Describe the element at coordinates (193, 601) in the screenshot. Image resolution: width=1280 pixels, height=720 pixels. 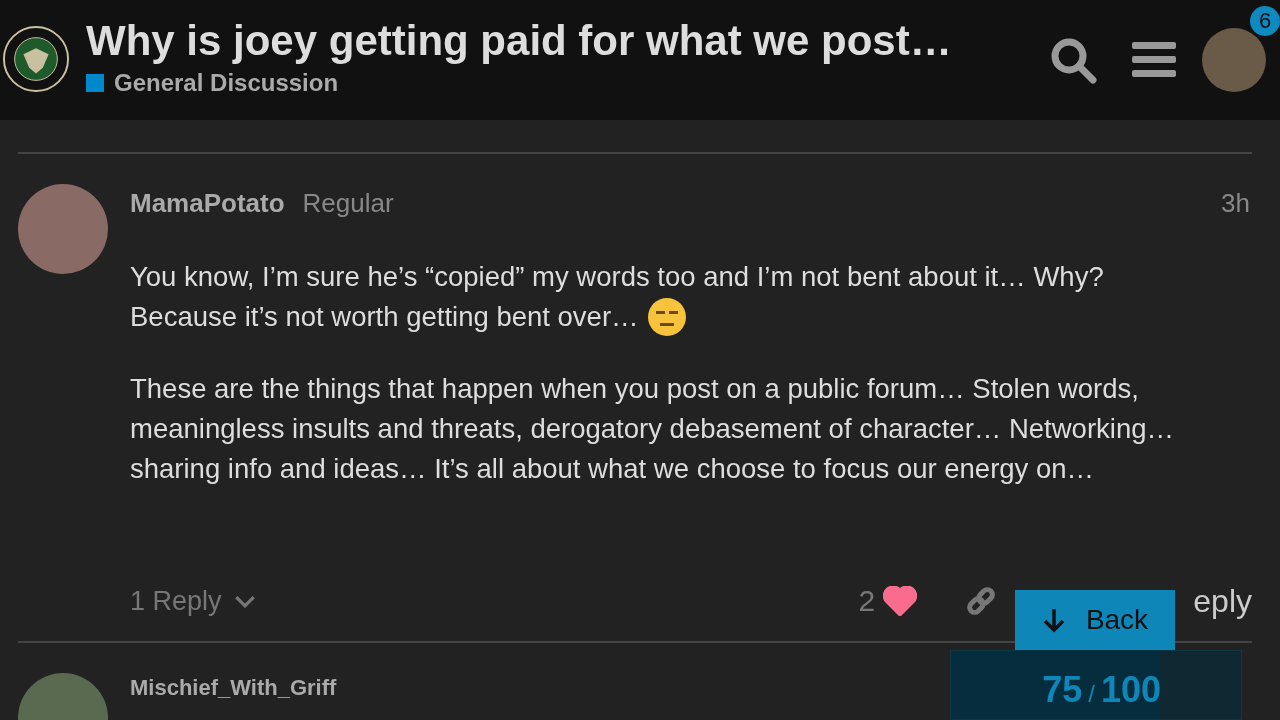
I see `replies-toggle: 1 Reply` at that location.